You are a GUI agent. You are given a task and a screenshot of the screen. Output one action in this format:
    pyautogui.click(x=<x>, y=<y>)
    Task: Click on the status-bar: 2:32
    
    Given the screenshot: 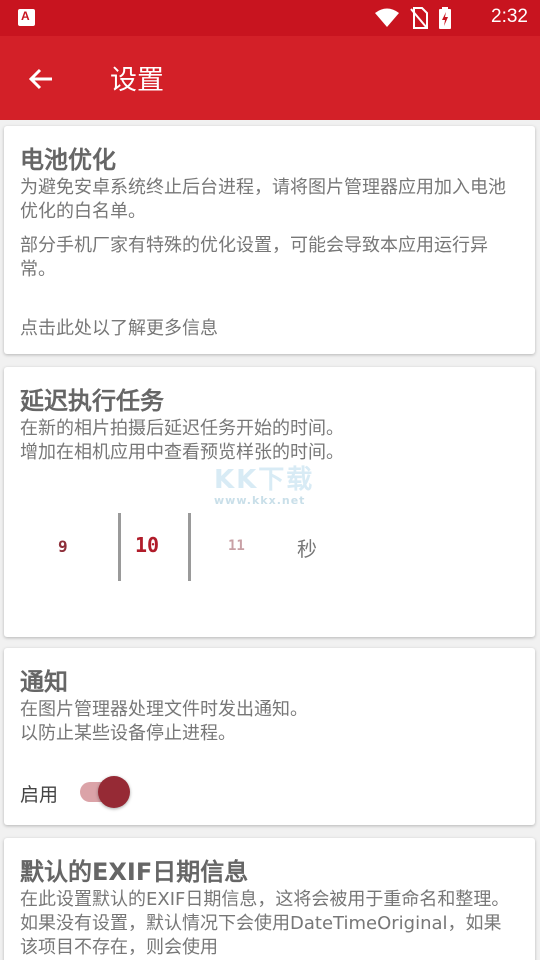 What is the action you would take?
    pyautogui.click(x=270, y=18)
    